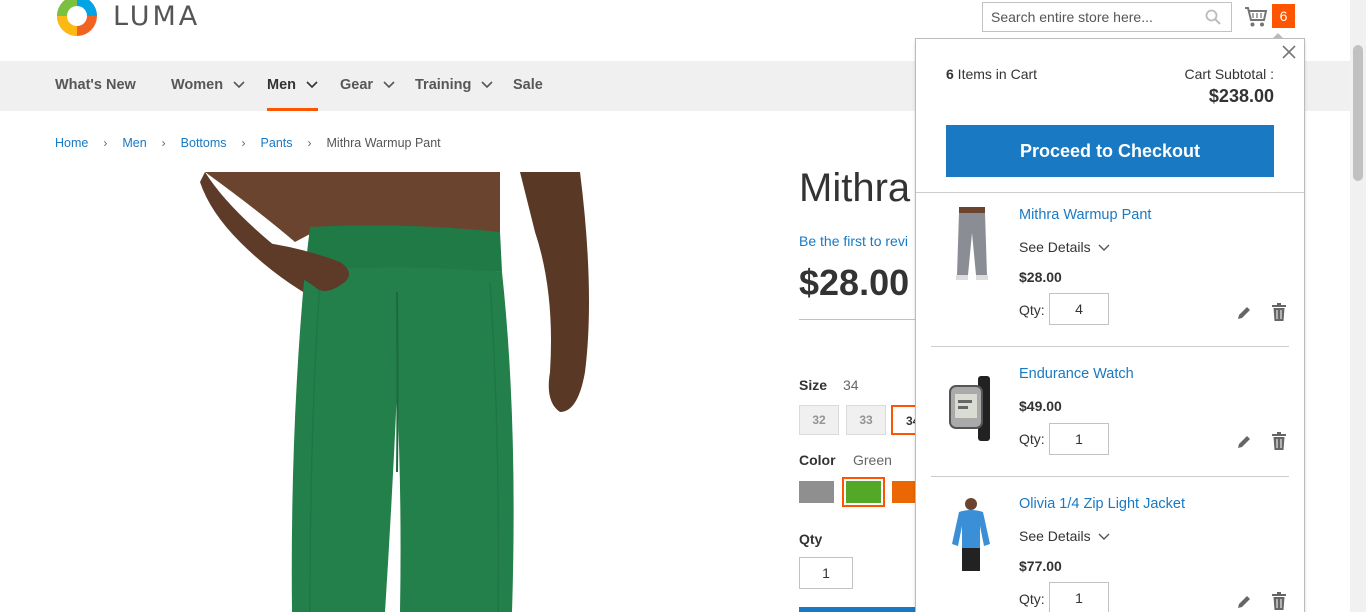  I want to click on nav-item-label: Gear, so click(357, 85).